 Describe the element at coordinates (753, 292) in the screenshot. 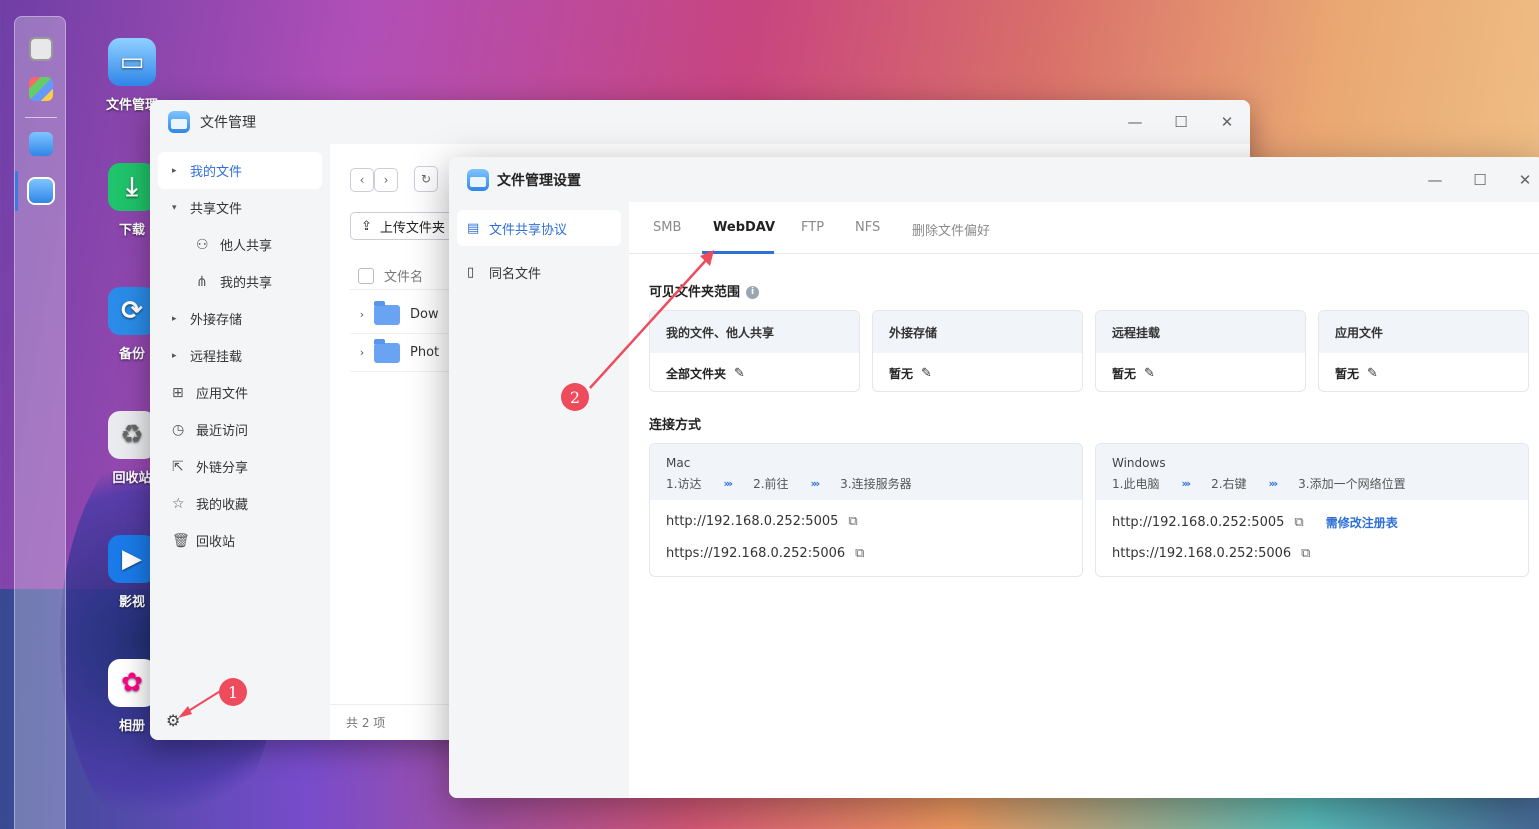

I see `info-icon: i` at that location.